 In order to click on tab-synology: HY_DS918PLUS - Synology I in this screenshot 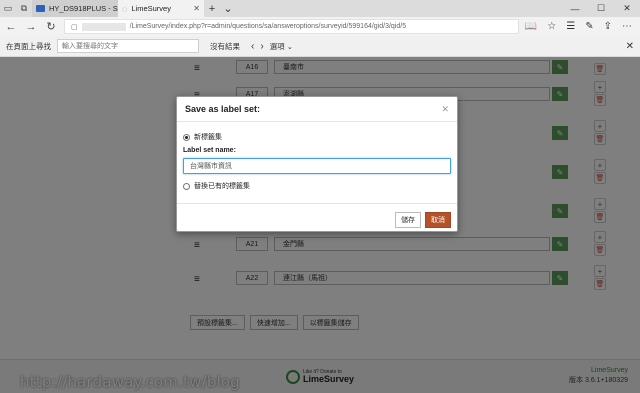, I will do `click(75, 8)`.